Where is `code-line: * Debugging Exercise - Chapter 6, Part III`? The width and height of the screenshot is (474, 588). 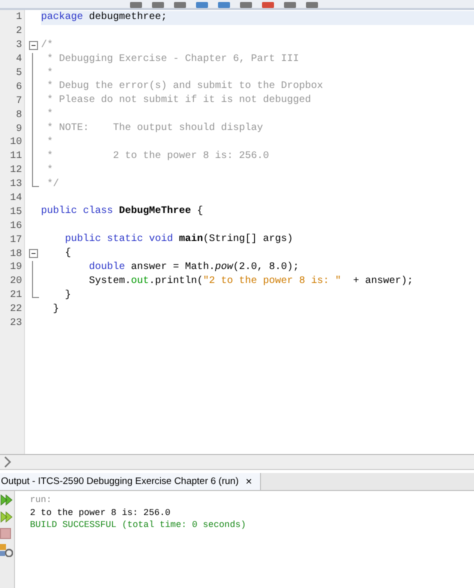 code-line: * Debugging Exercise - Chapter 6, Part III is located at coordinates (173, 59).